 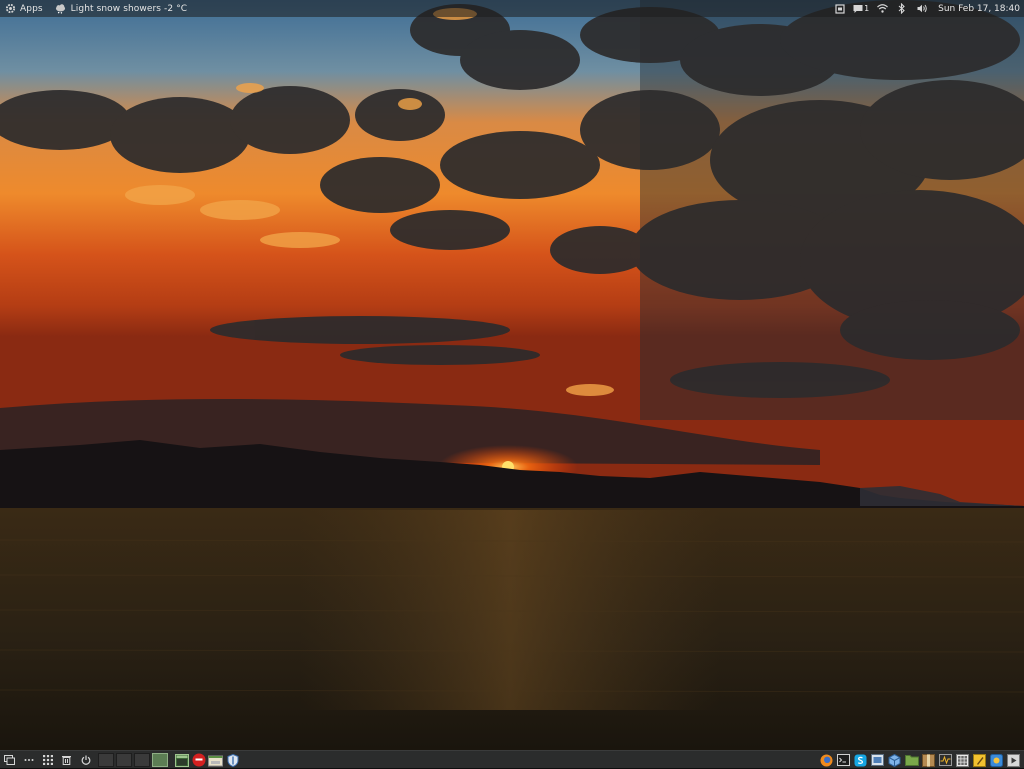 I want to click on cube-launcher, so click(x=894, y=760).